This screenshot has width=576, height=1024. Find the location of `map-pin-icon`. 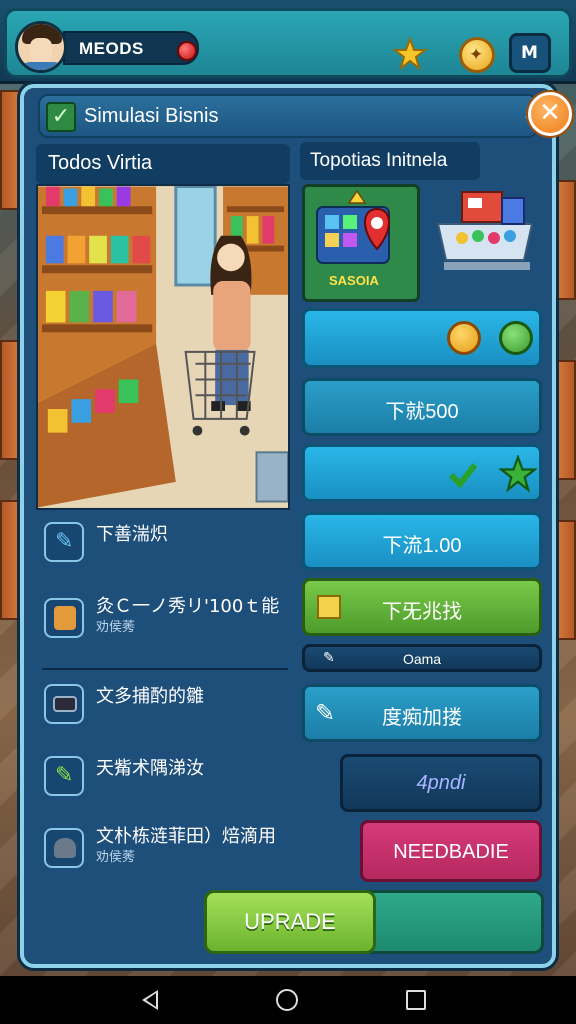

map-pin-icon is located at coordinates (353, 226).